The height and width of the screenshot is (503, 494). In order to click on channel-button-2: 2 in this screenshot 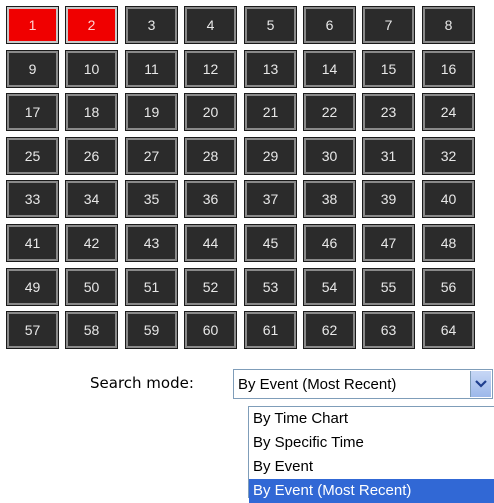, I will do `click(91, 25)`.